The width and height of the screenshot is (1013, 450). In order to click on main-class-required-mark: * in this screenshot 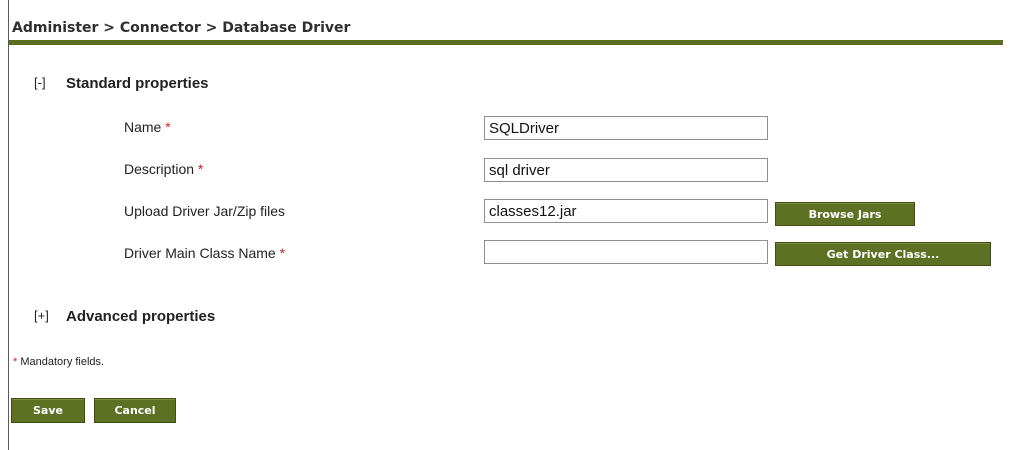, I will do `click(282, 253)`.